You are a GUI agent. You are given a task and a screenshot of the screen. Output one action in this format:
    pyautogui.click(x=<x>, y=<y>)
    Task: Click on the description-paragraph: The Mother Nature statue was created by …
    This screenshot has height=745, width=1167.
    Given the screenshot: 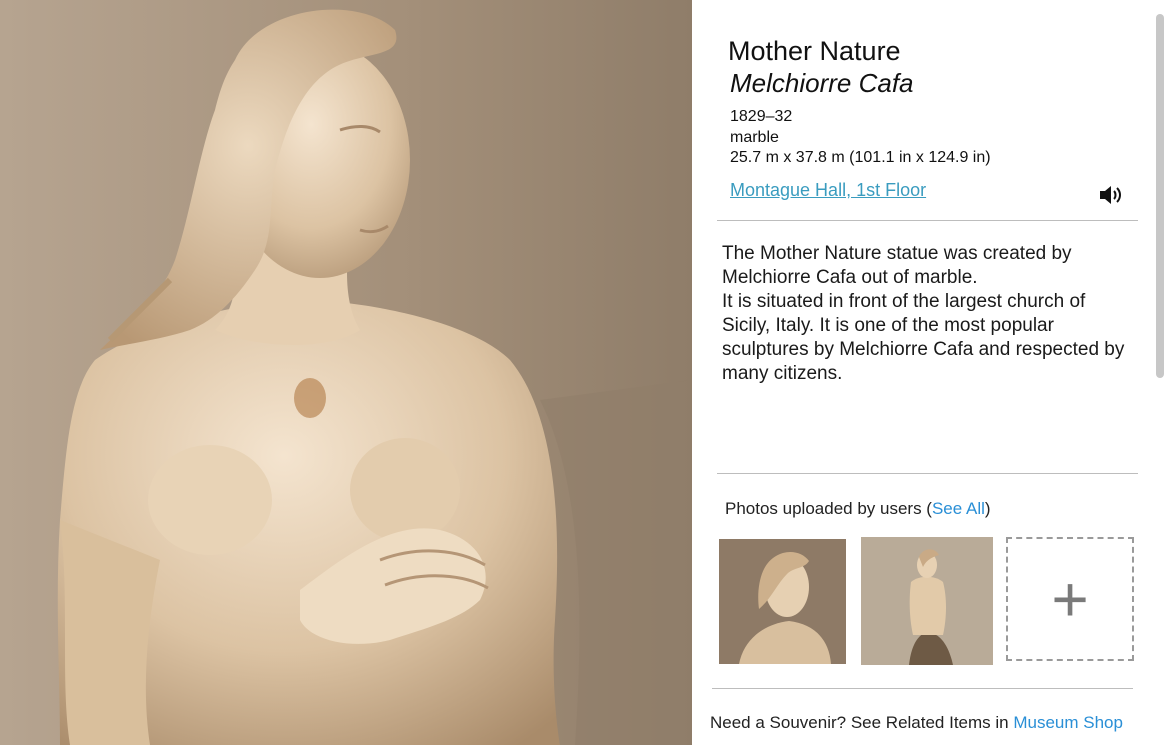 What is the action you would take?
    pyautogui.click(x=897, y=265)
    